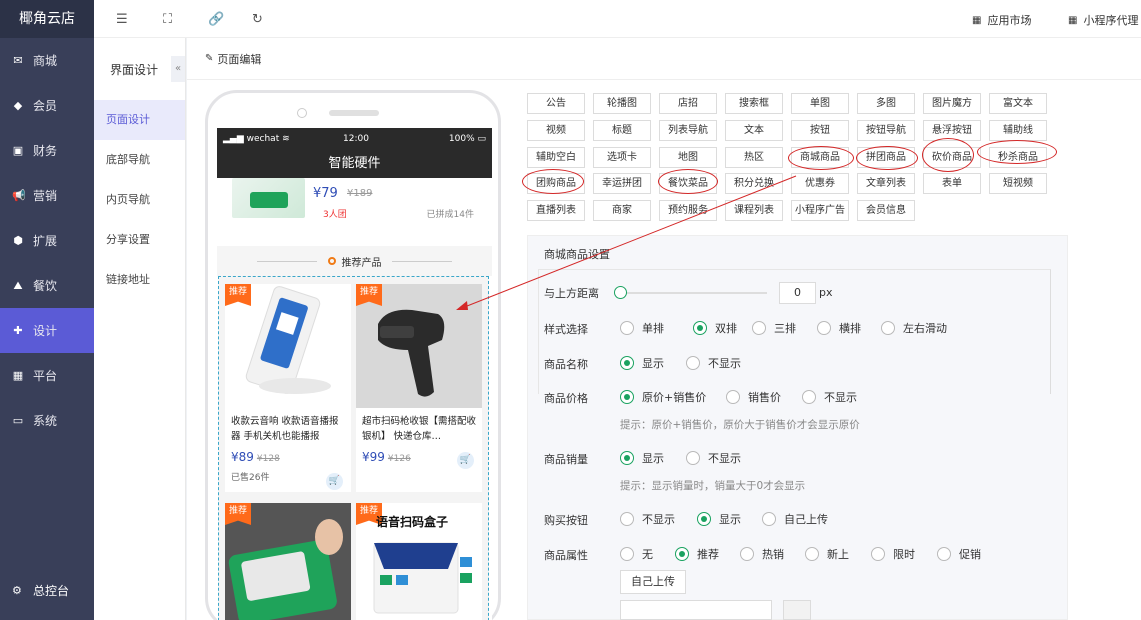 The width and height of the screenshot is (1141, 620). Describe the element at coordinates (715, 328) in the screenshot. I see `style-radio: 双排` at that location.